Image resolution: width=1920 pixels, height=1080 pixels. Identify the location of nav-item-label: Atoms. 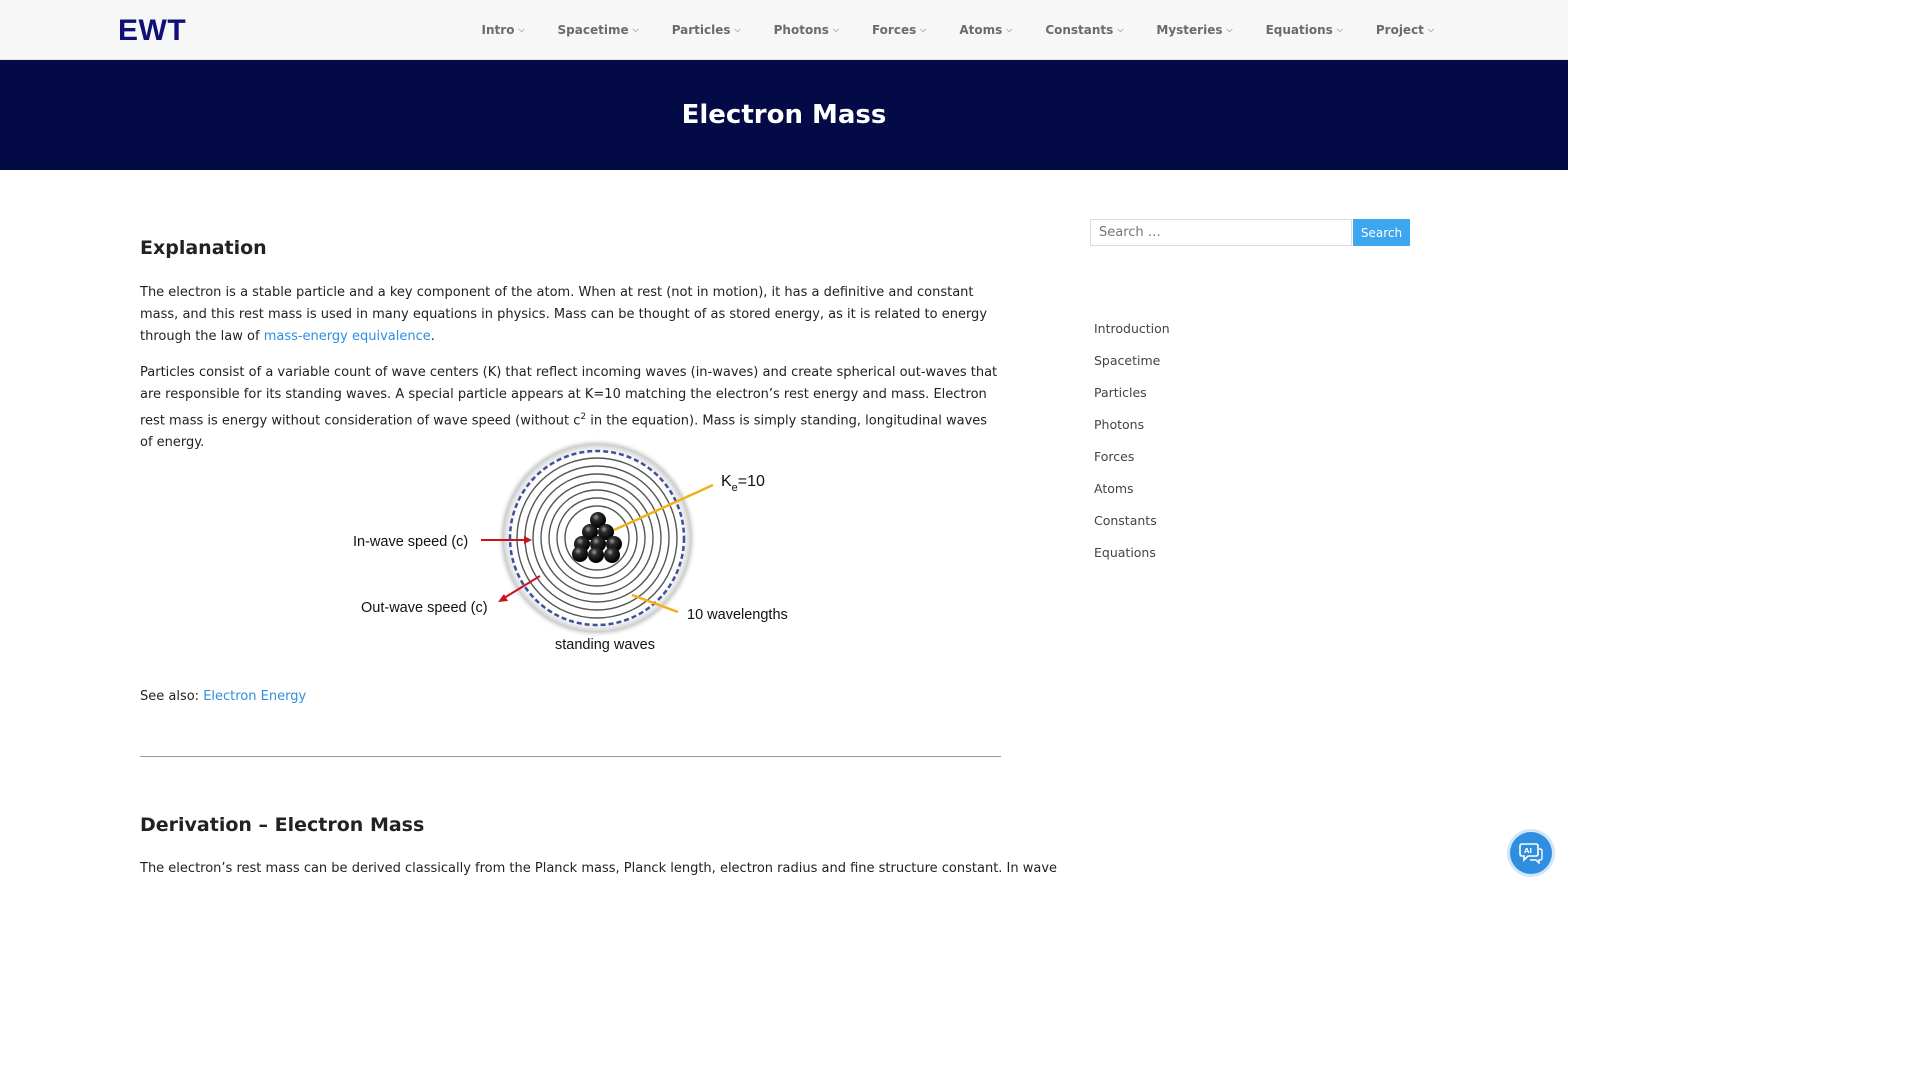
(981, 29).